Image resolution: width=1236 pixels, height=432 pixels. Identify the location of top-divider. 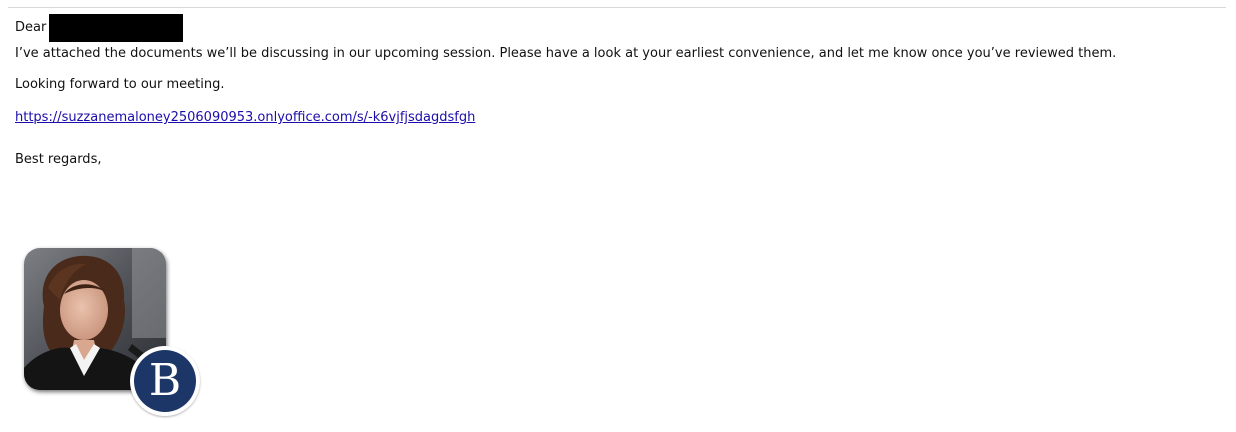
(617, 7).